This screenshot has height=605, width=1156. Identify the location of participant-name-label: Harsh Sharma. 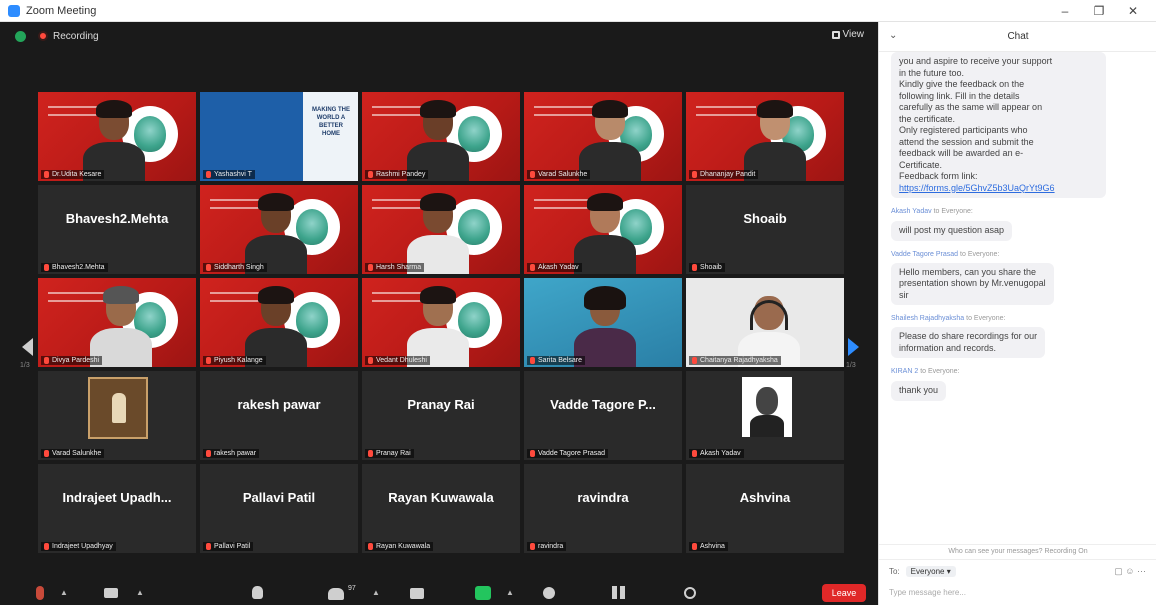
(395, 267).